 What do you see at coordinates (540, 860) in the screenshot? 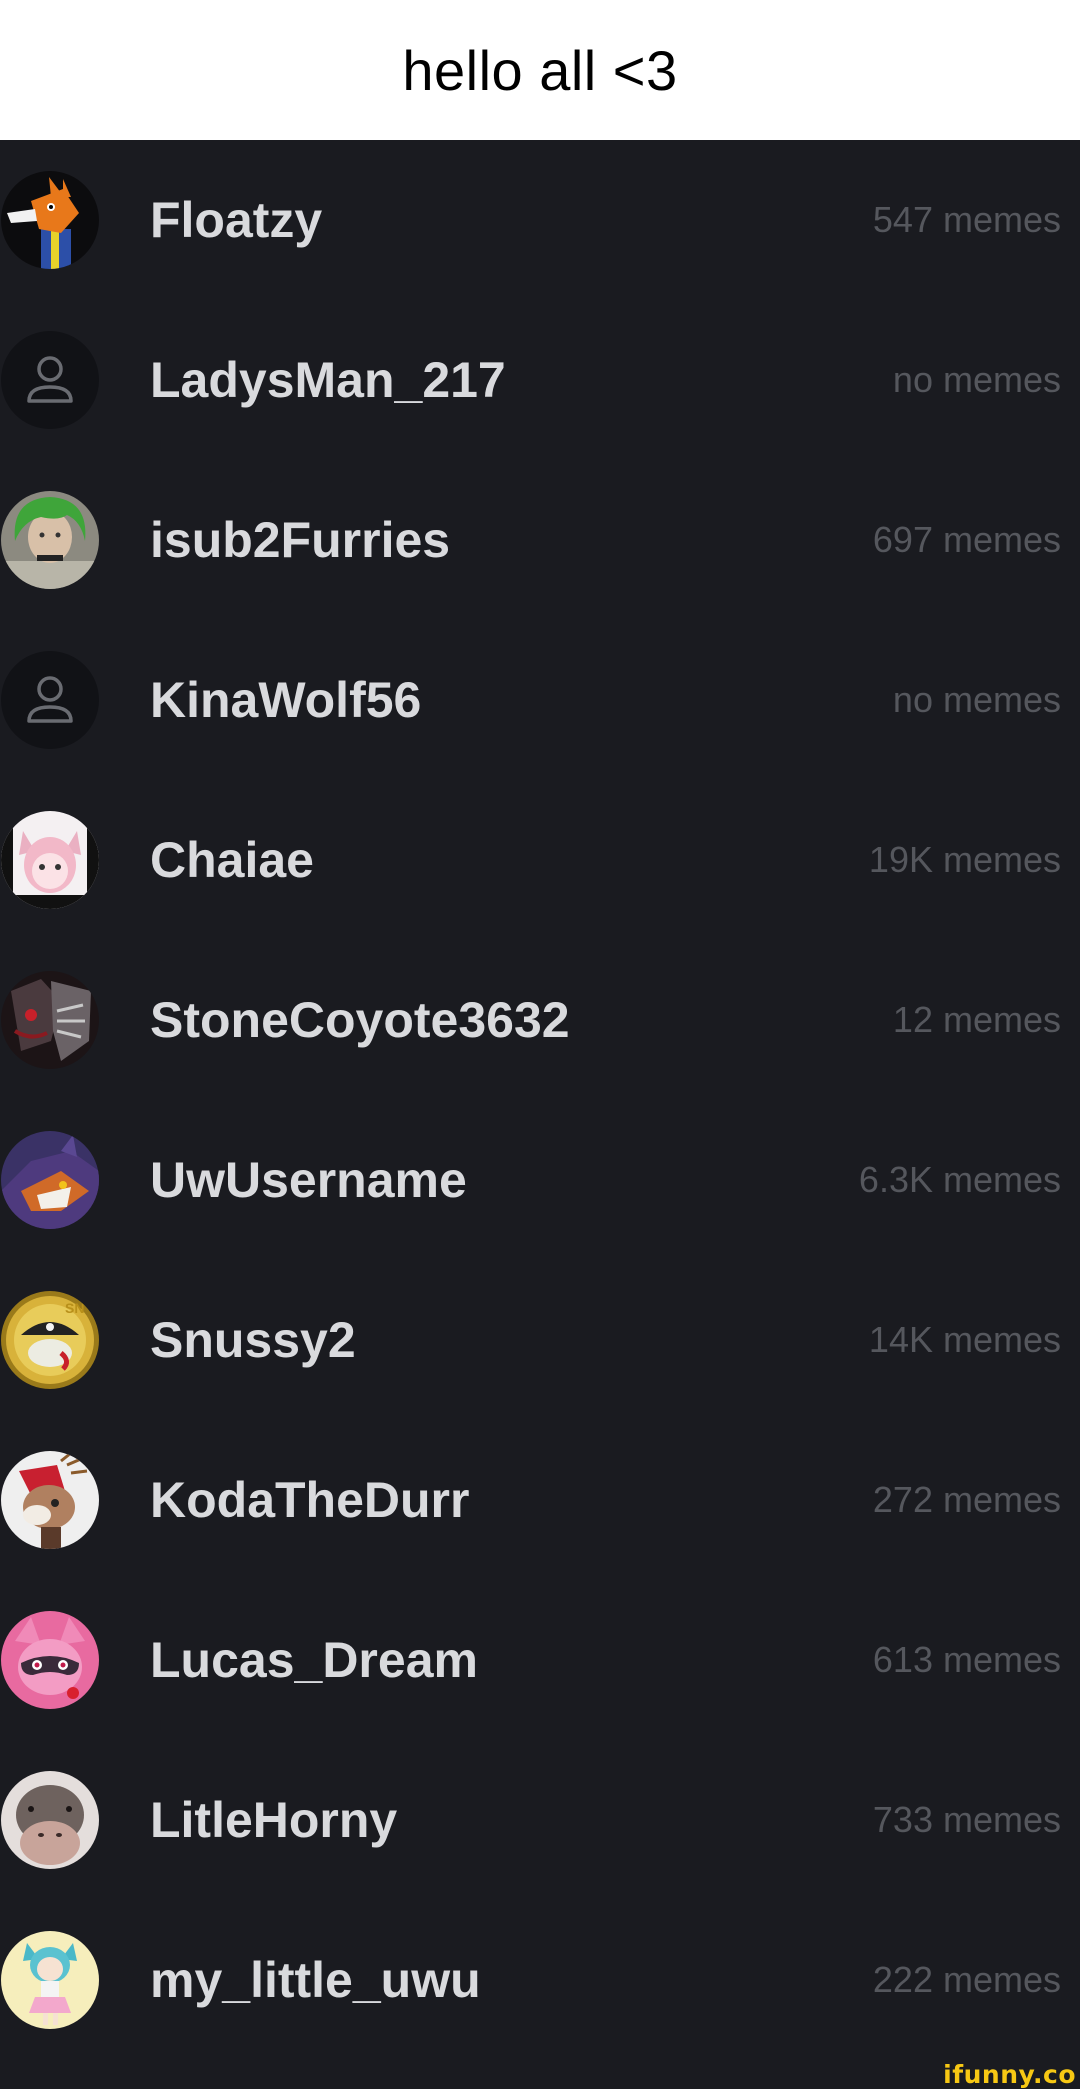
I see `user-row: Chaiae 19K memes` at bounding box center [540, 860].